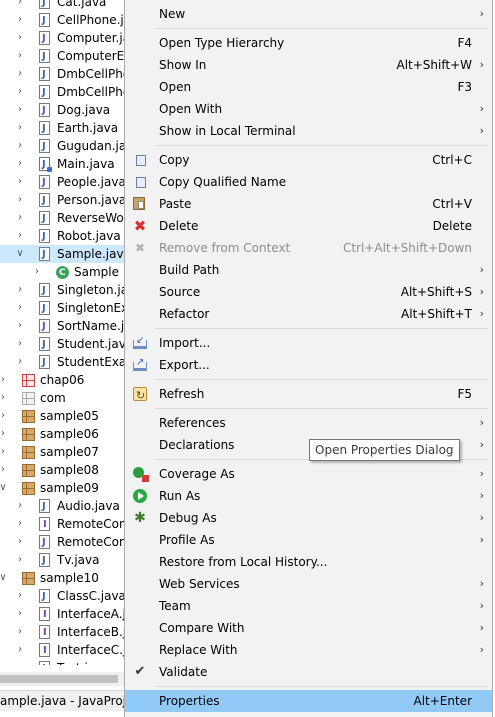  What do you see at coordinates (308, 14) in the screenshot?
I see `menu-item-new: New ›` at bounding box center [308, 14].